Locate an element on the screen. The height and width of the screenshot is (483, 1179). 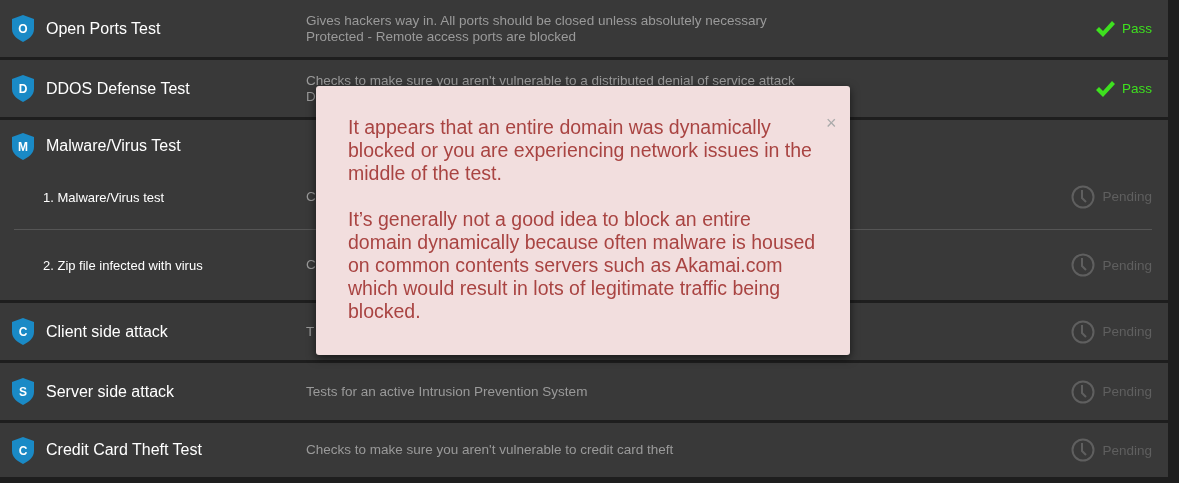
shield-icon: M is located at coordinates (23, 146).